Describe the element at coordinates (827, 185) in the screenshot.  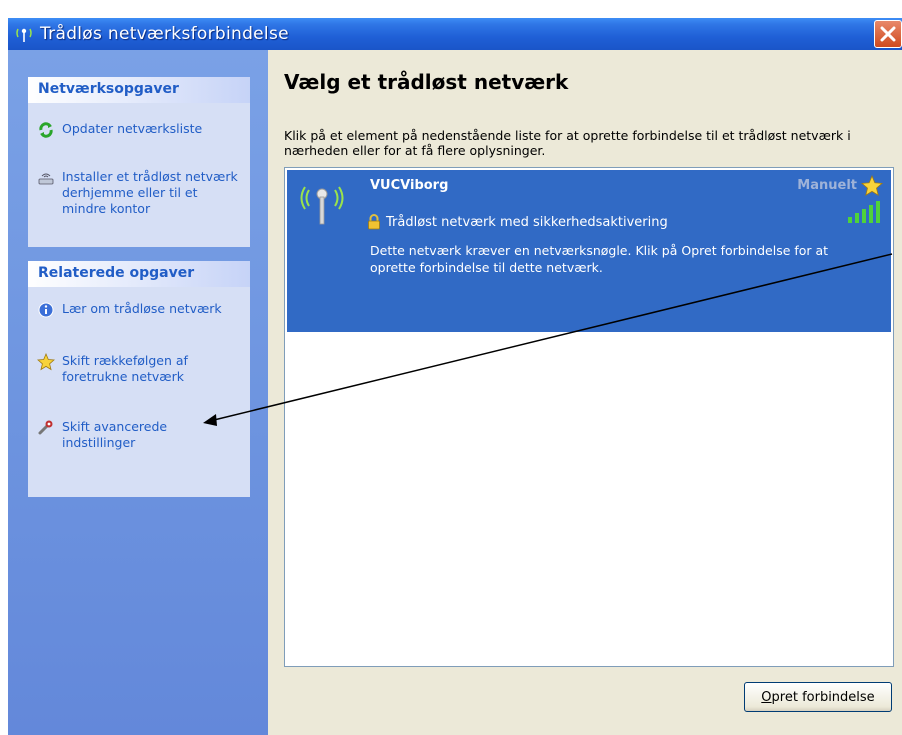
I see `network-mode: Manuelt` at that location.